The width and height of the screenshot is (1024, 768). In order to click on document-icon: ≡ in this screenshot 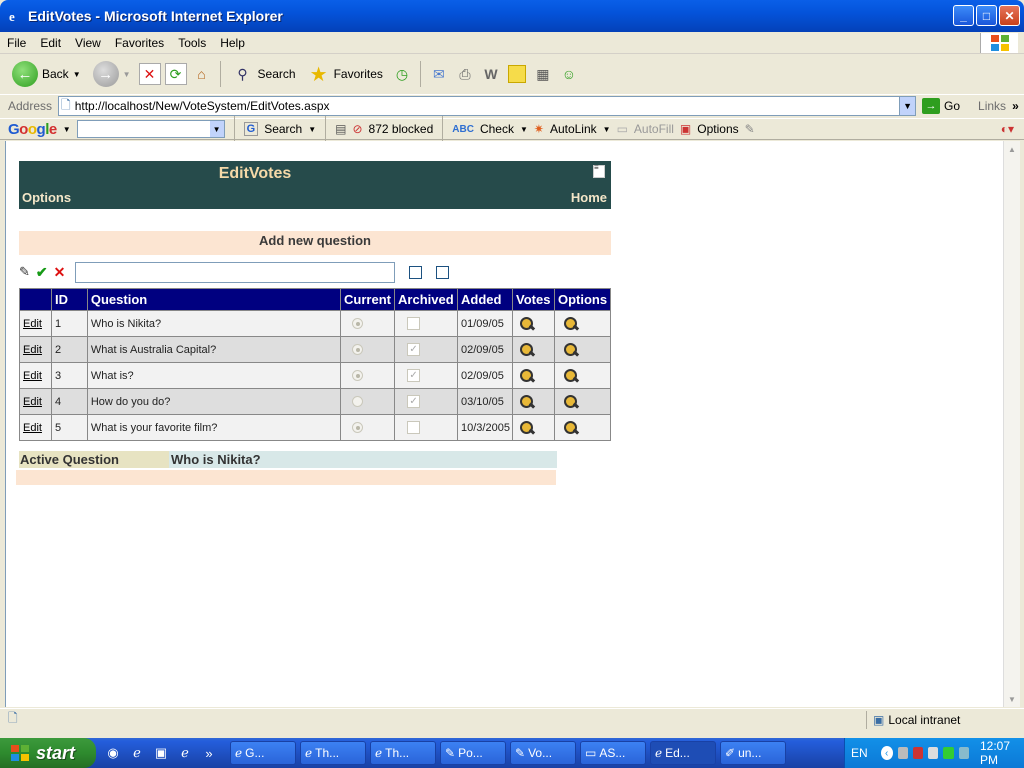, I will do `click(599, 171)`.